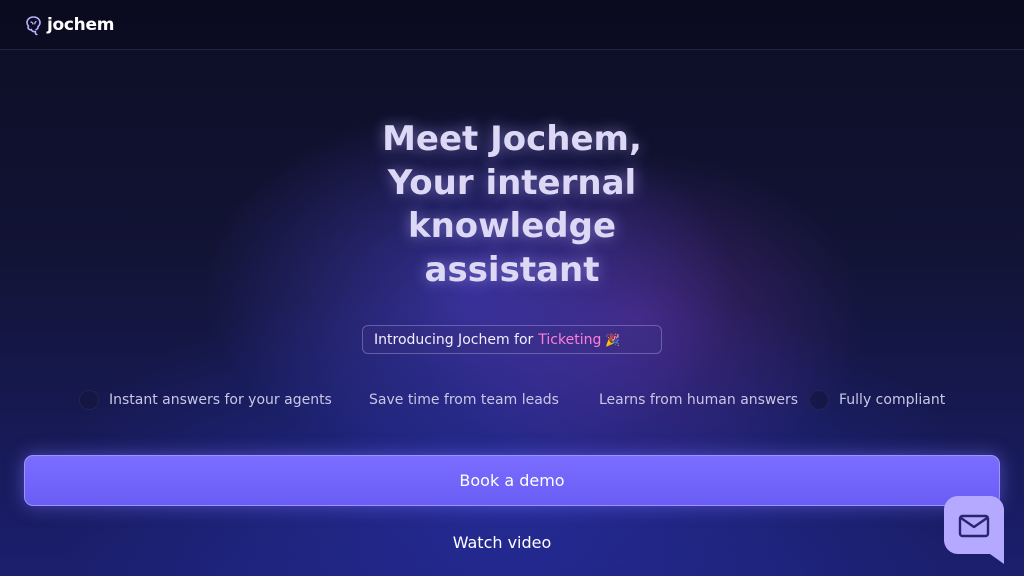  What do you see at coordinates (502, 542) in the screenshot?
I see `watch-video-button: Watch video` at bounding box center [502, 542].